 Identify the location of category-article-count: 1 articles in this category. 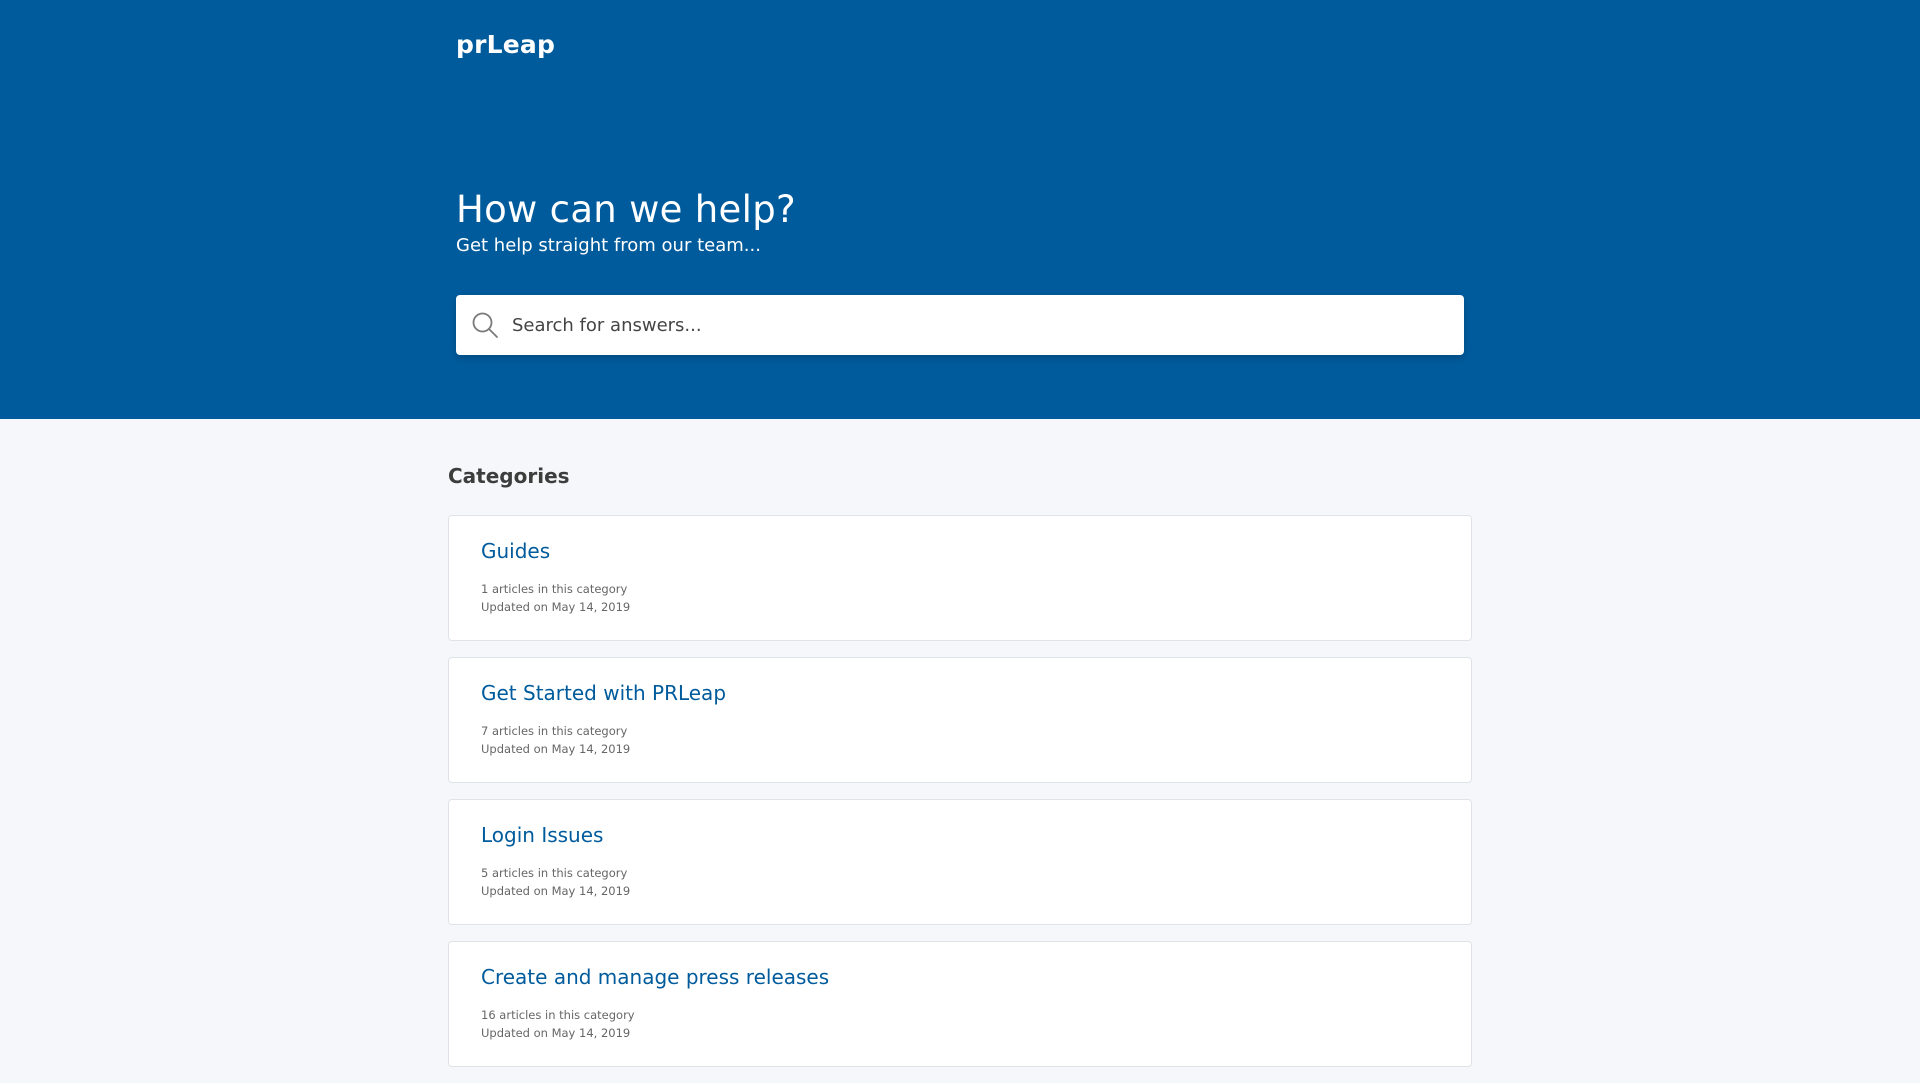
(554, 589).